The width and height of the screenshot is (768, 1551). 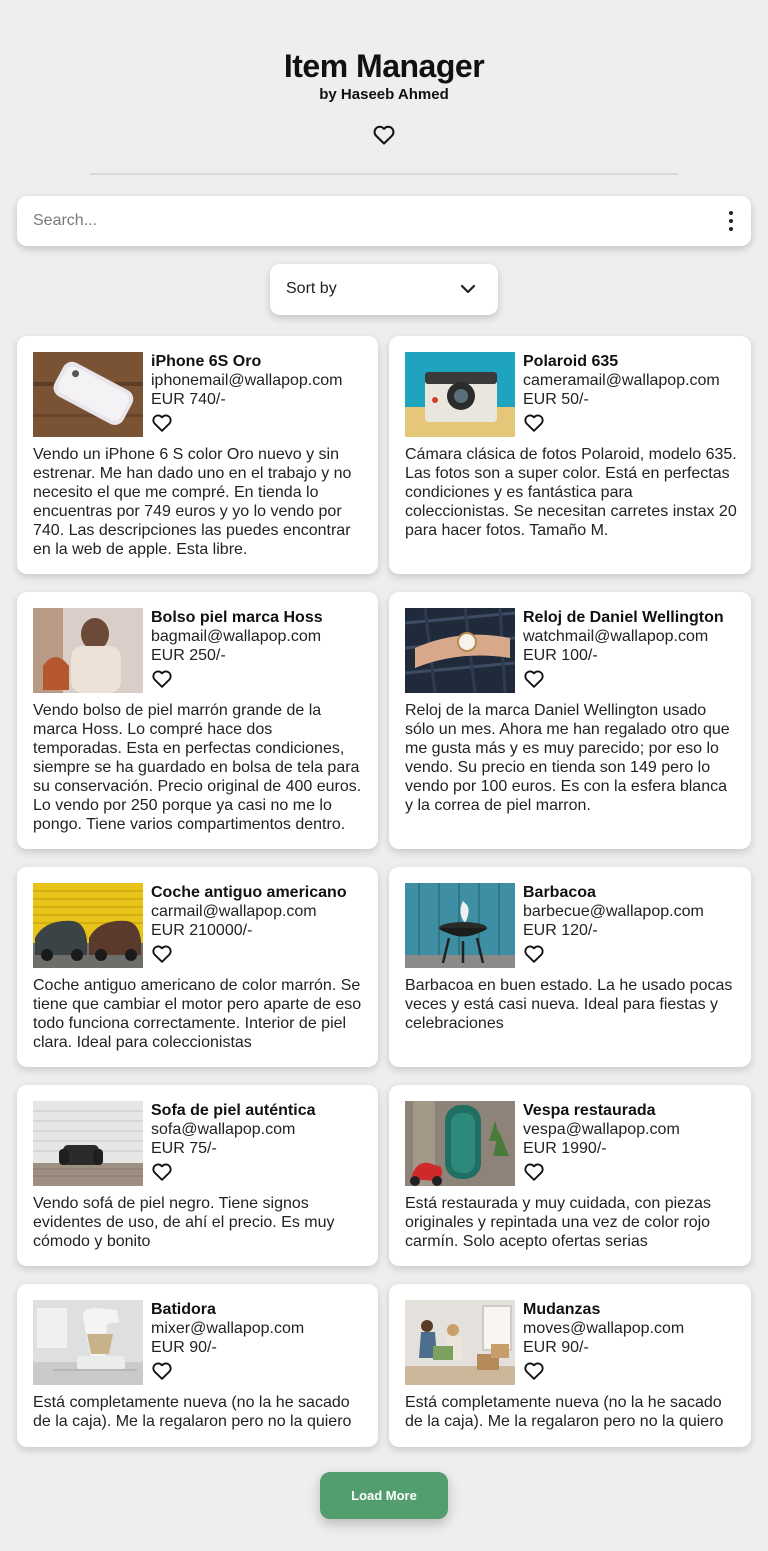 What do you see at coordinates (202, 930) in the screenshot?
I see `item-price: EUR 210000/-` at bounding box center [202, 930].